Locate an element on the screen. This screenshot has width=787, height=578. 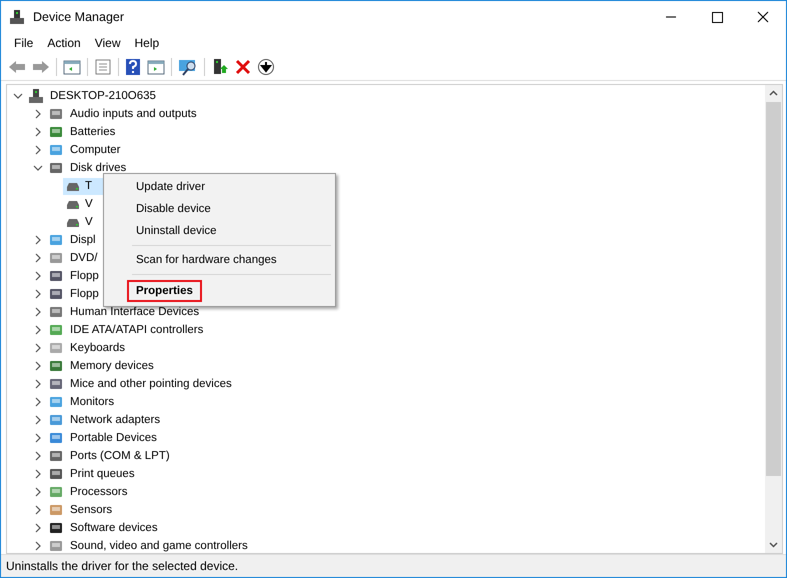
status-text: Uninstalls the driver for the selected device. is located at coordinates (122, 566).